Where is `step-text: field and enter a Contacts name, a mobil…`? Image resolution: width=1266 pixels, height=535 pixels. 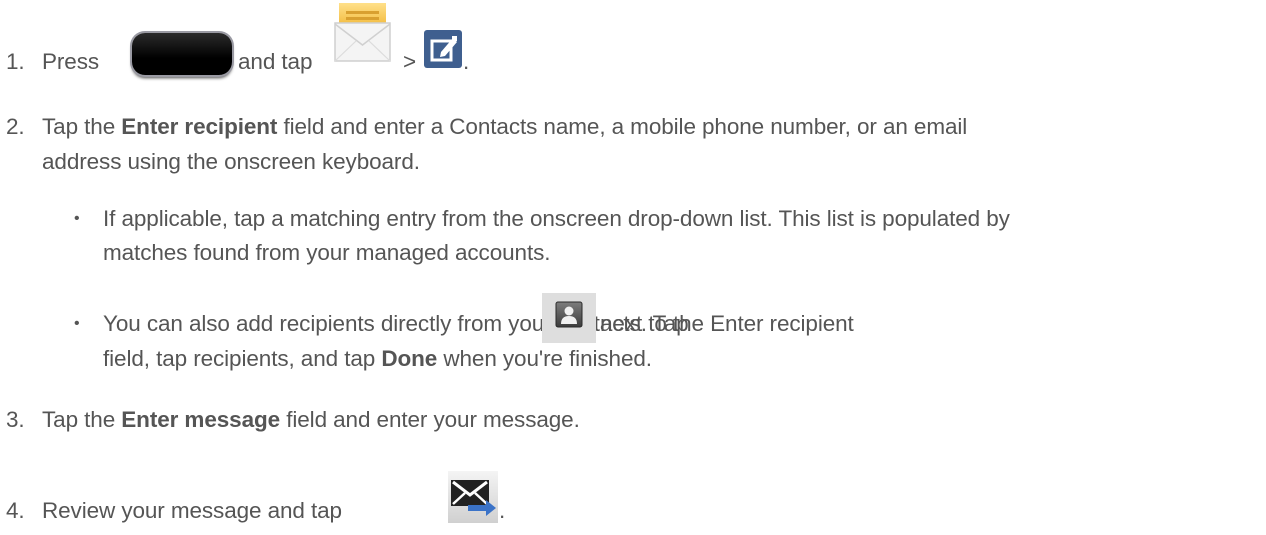
step-text: field and enter a Contacts name, a mobil… is located at coordinates (625, 126).